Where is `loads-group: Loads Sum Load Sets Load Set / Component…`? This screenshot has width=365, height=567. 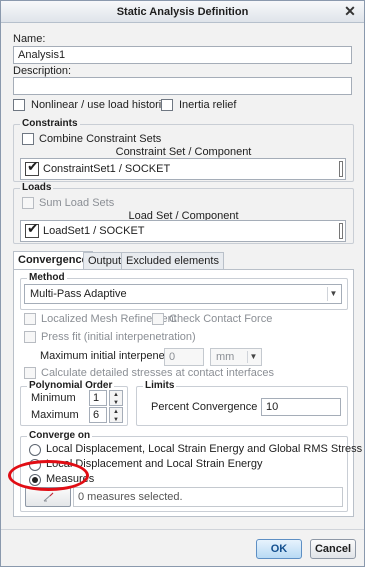 loads-group: Loads Sum Load Sets Load Set / Component… is located at coordinates (183, 213).